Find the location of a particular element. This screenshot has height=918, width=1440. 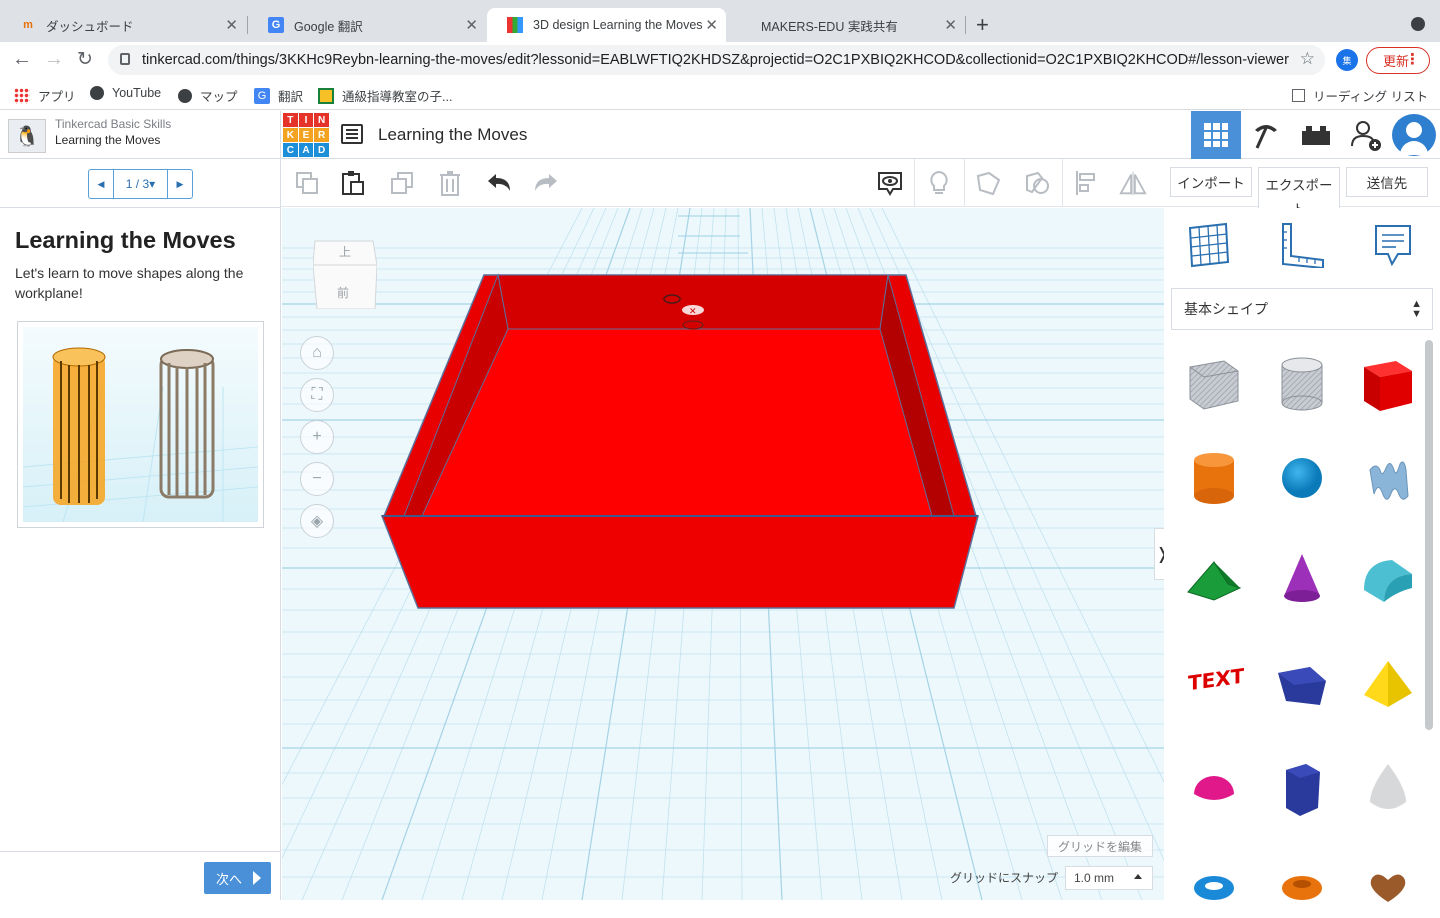

mirror-icon is located at coordinates (1133, 183).